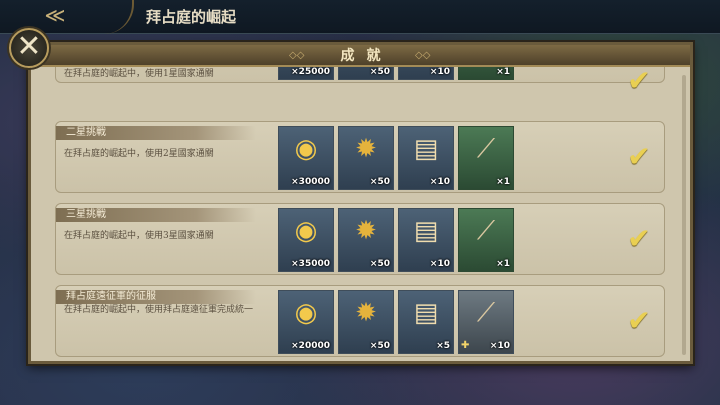  What do you see at coordinates (310, 182) in the screenshot?
I see `reward-qty: ×30000` at bounding box center [310, 182].